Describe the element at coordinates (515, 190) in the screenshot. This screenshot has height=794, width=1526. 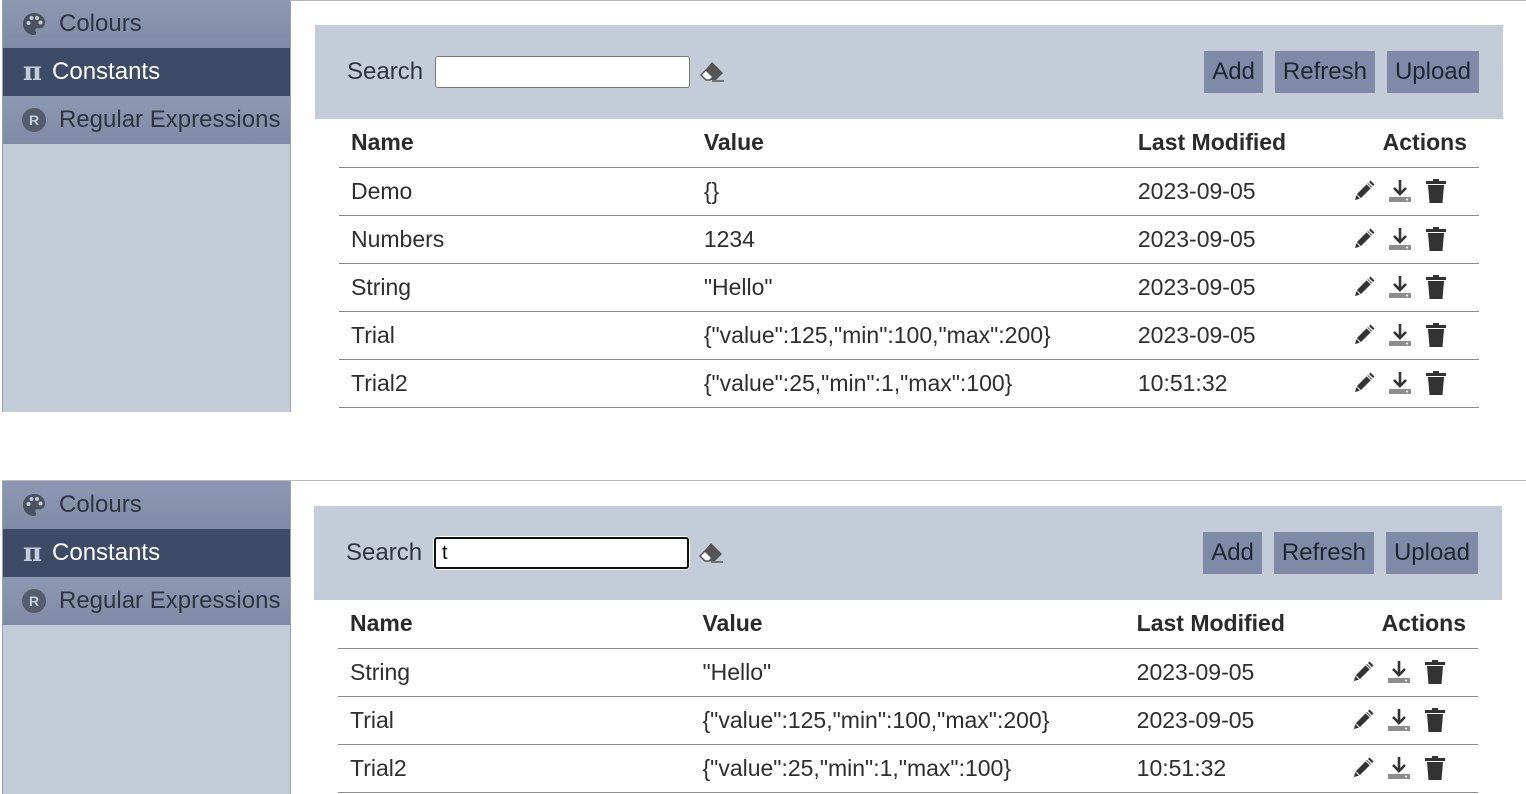
I see `cell-name: Demo` at that location.